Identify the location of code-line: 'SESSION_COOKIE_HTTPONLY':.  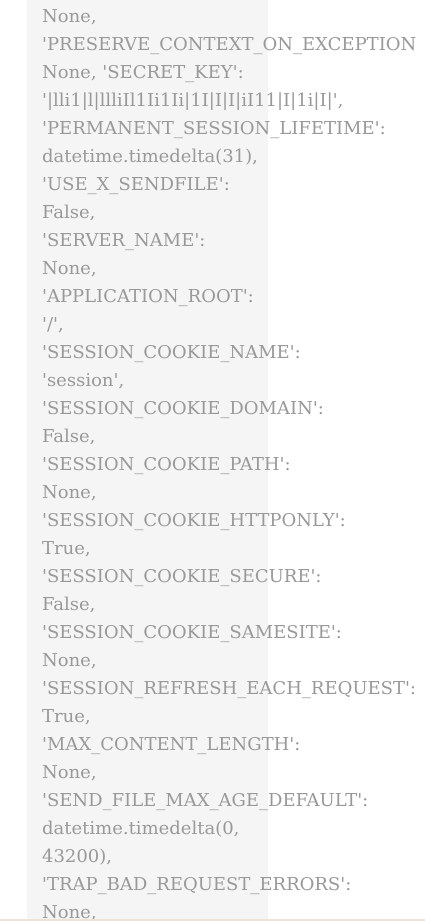
(194, 520).